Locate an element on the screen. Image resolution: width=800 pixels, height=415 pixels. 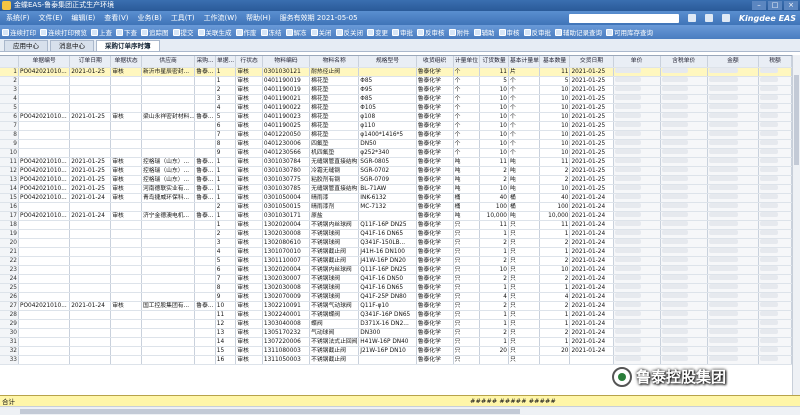
column-header-3: 单据状态 is located at coordinates (126, 62).